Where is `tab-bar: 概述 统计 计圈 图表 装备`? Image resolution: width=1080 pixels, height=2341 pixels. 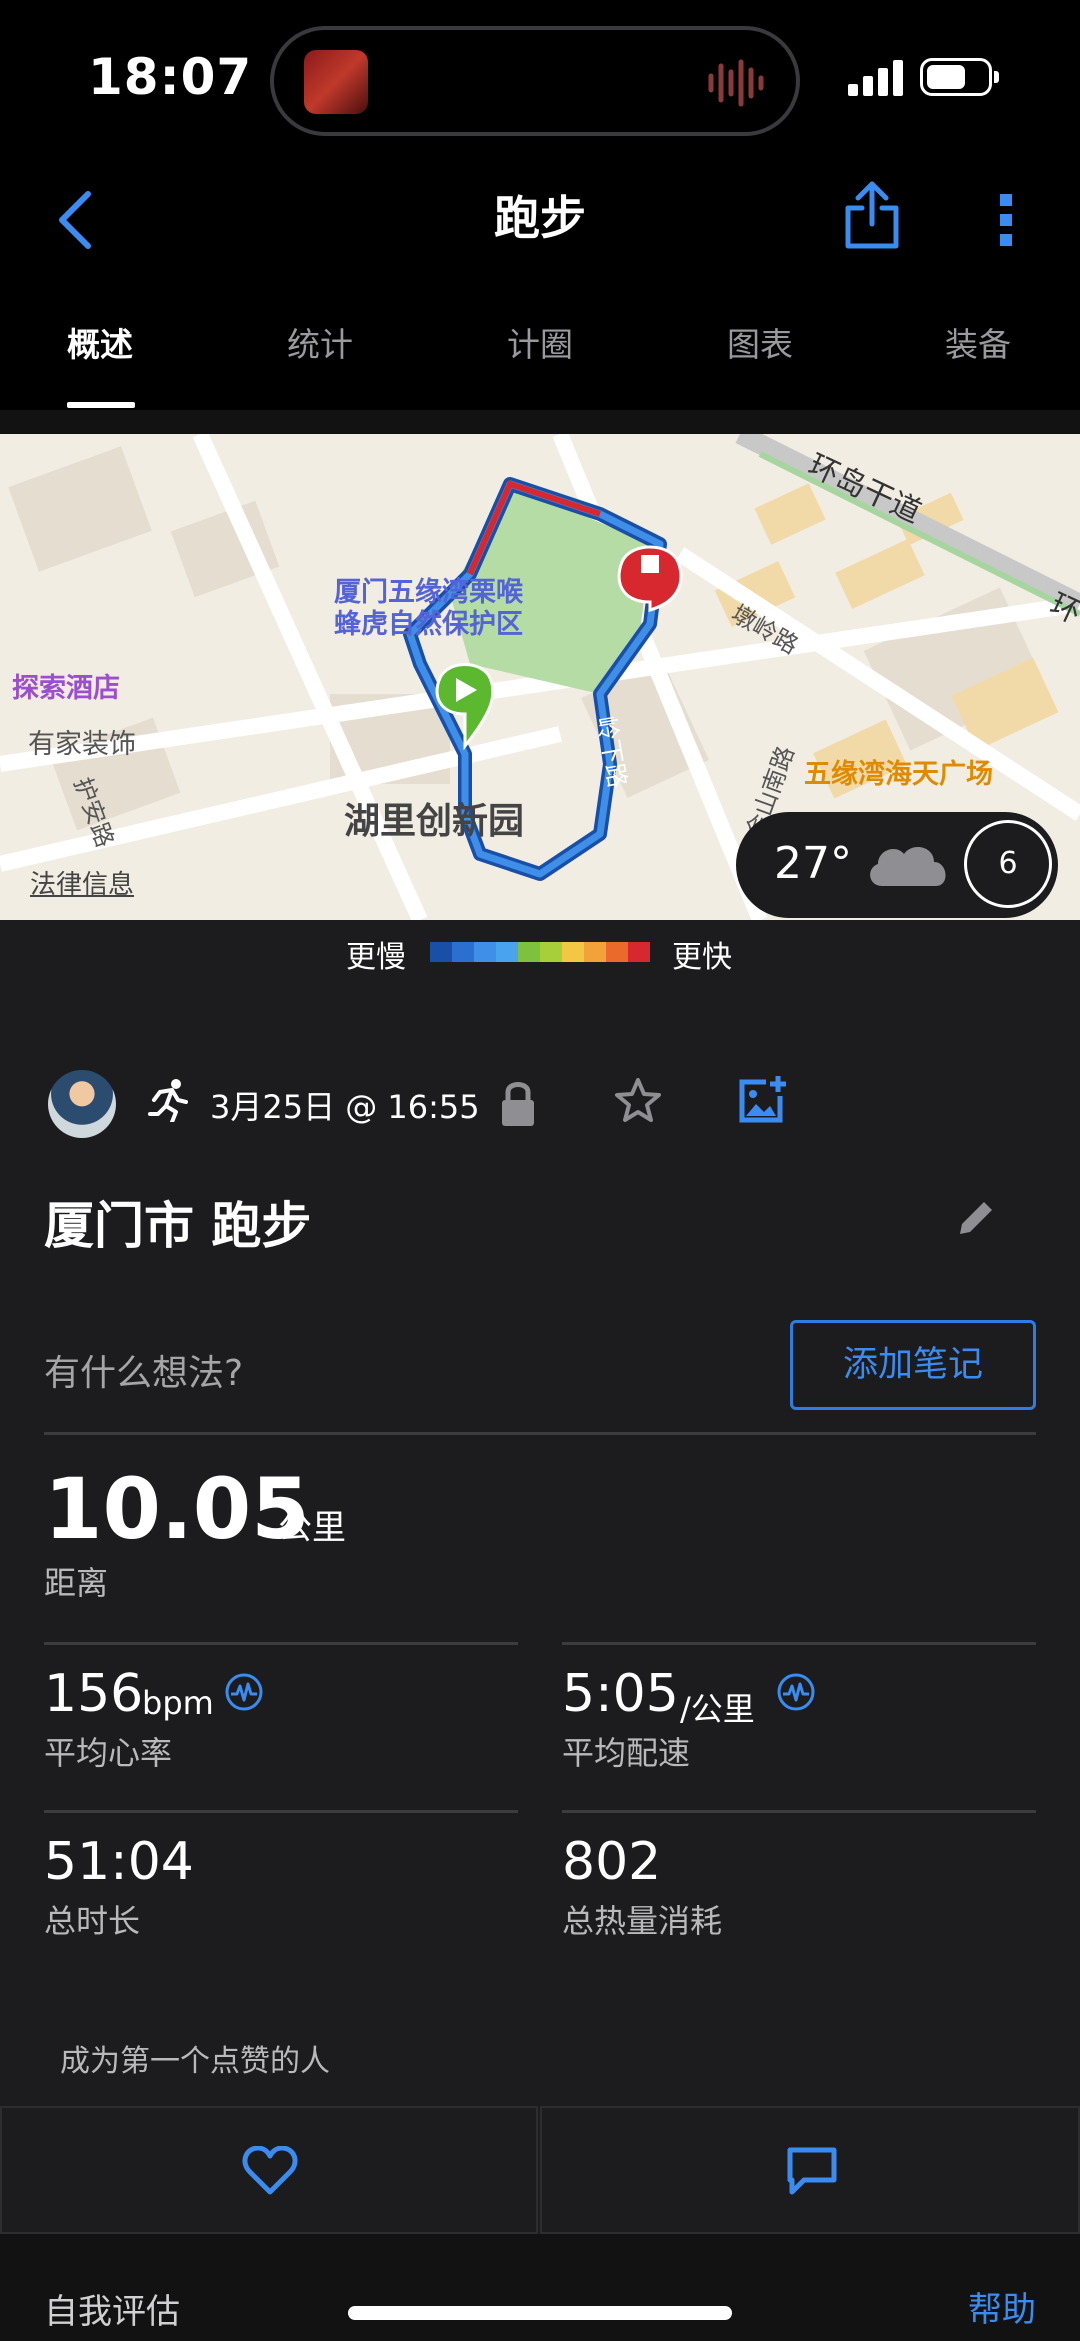 tab-bar: 概述 统计 计圈 图表 装备 is located at coordinates (540, 345).